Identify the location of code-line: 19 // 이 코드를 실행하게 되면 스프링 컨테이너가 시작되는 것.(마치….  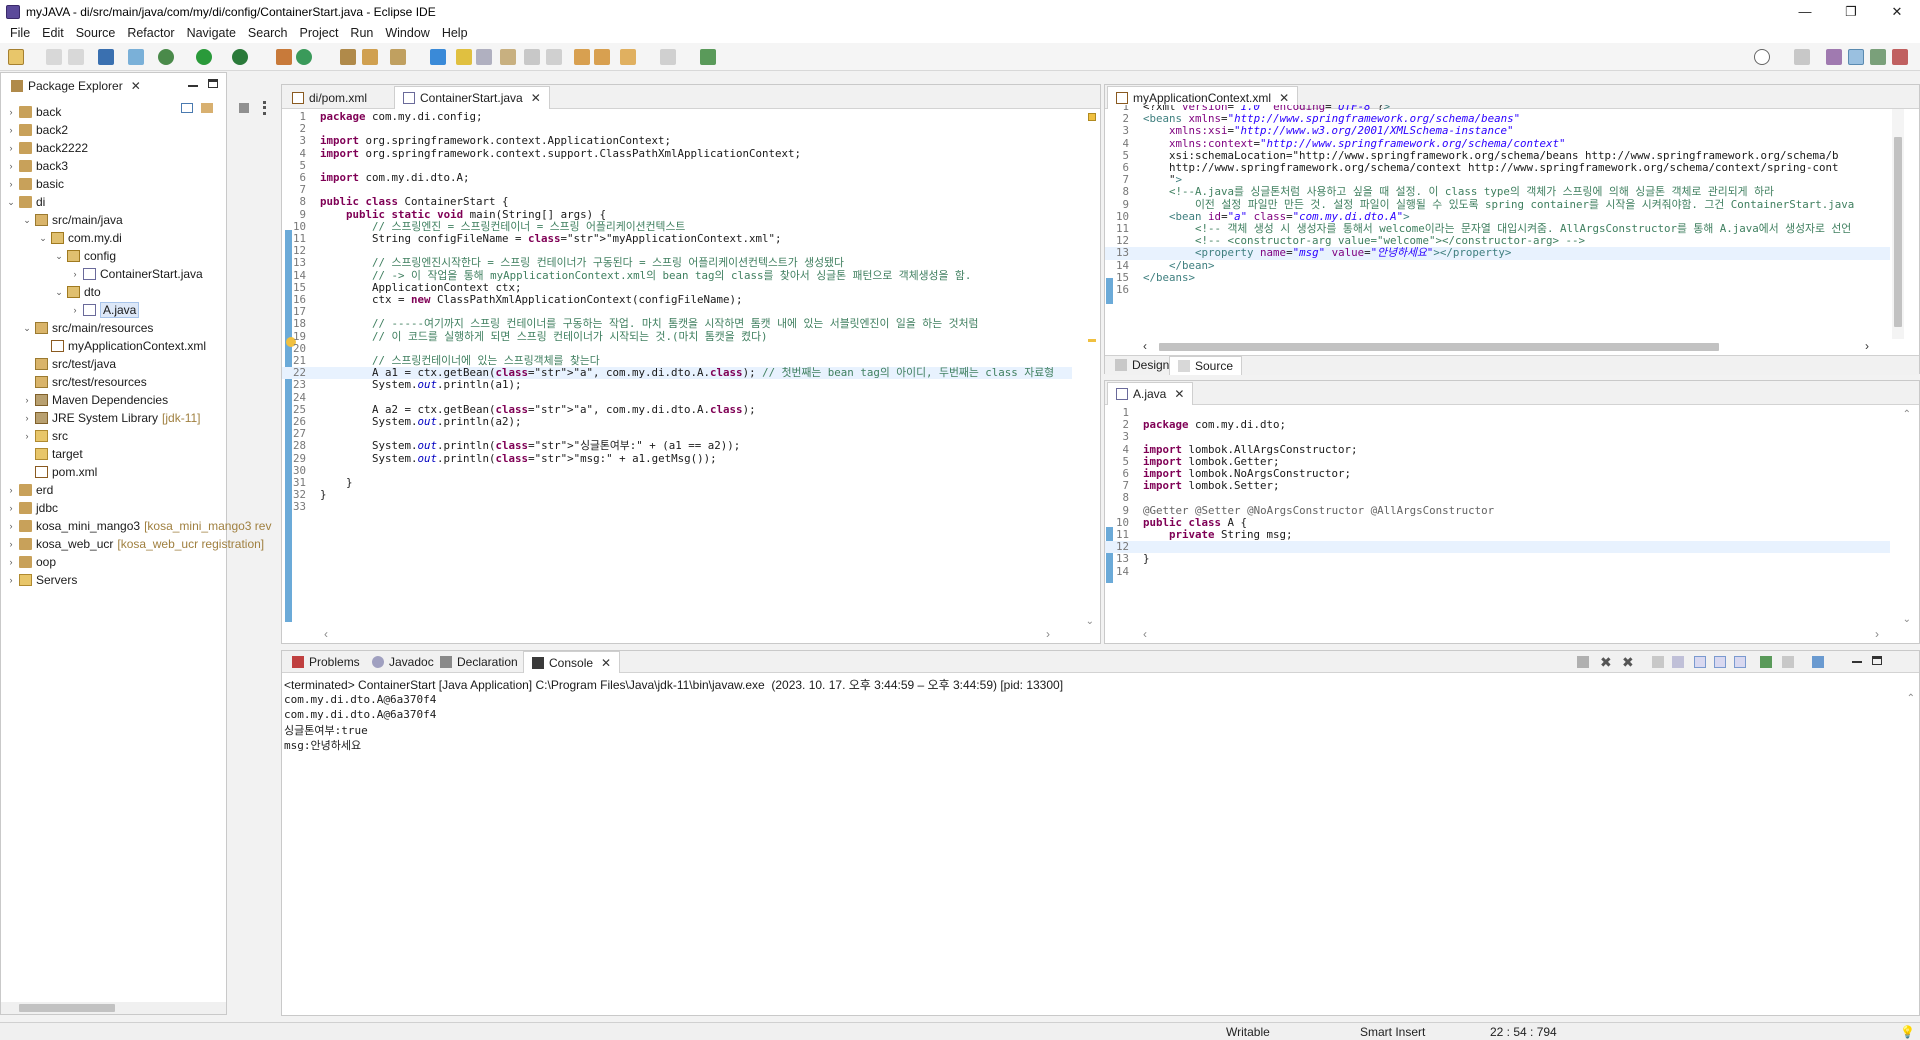
(677, 336).